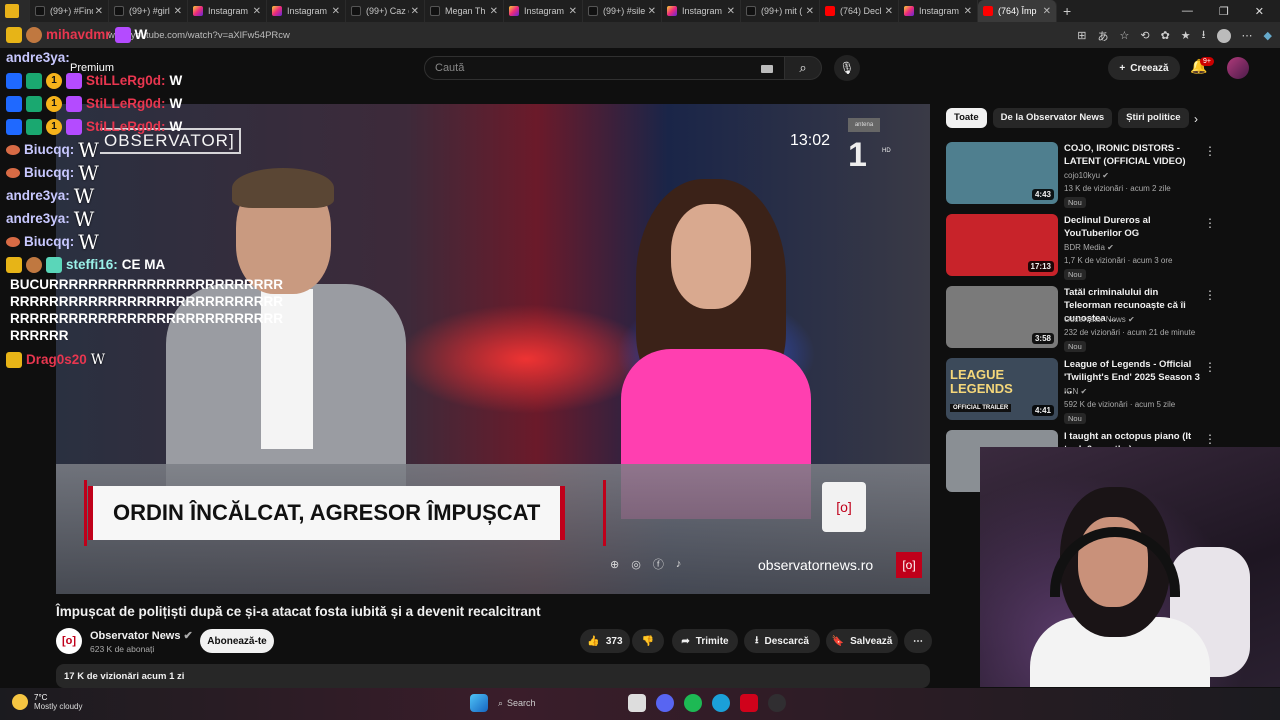 The image size is (1280, 720). I want to click on mug-right: [o], so click(844, 507).